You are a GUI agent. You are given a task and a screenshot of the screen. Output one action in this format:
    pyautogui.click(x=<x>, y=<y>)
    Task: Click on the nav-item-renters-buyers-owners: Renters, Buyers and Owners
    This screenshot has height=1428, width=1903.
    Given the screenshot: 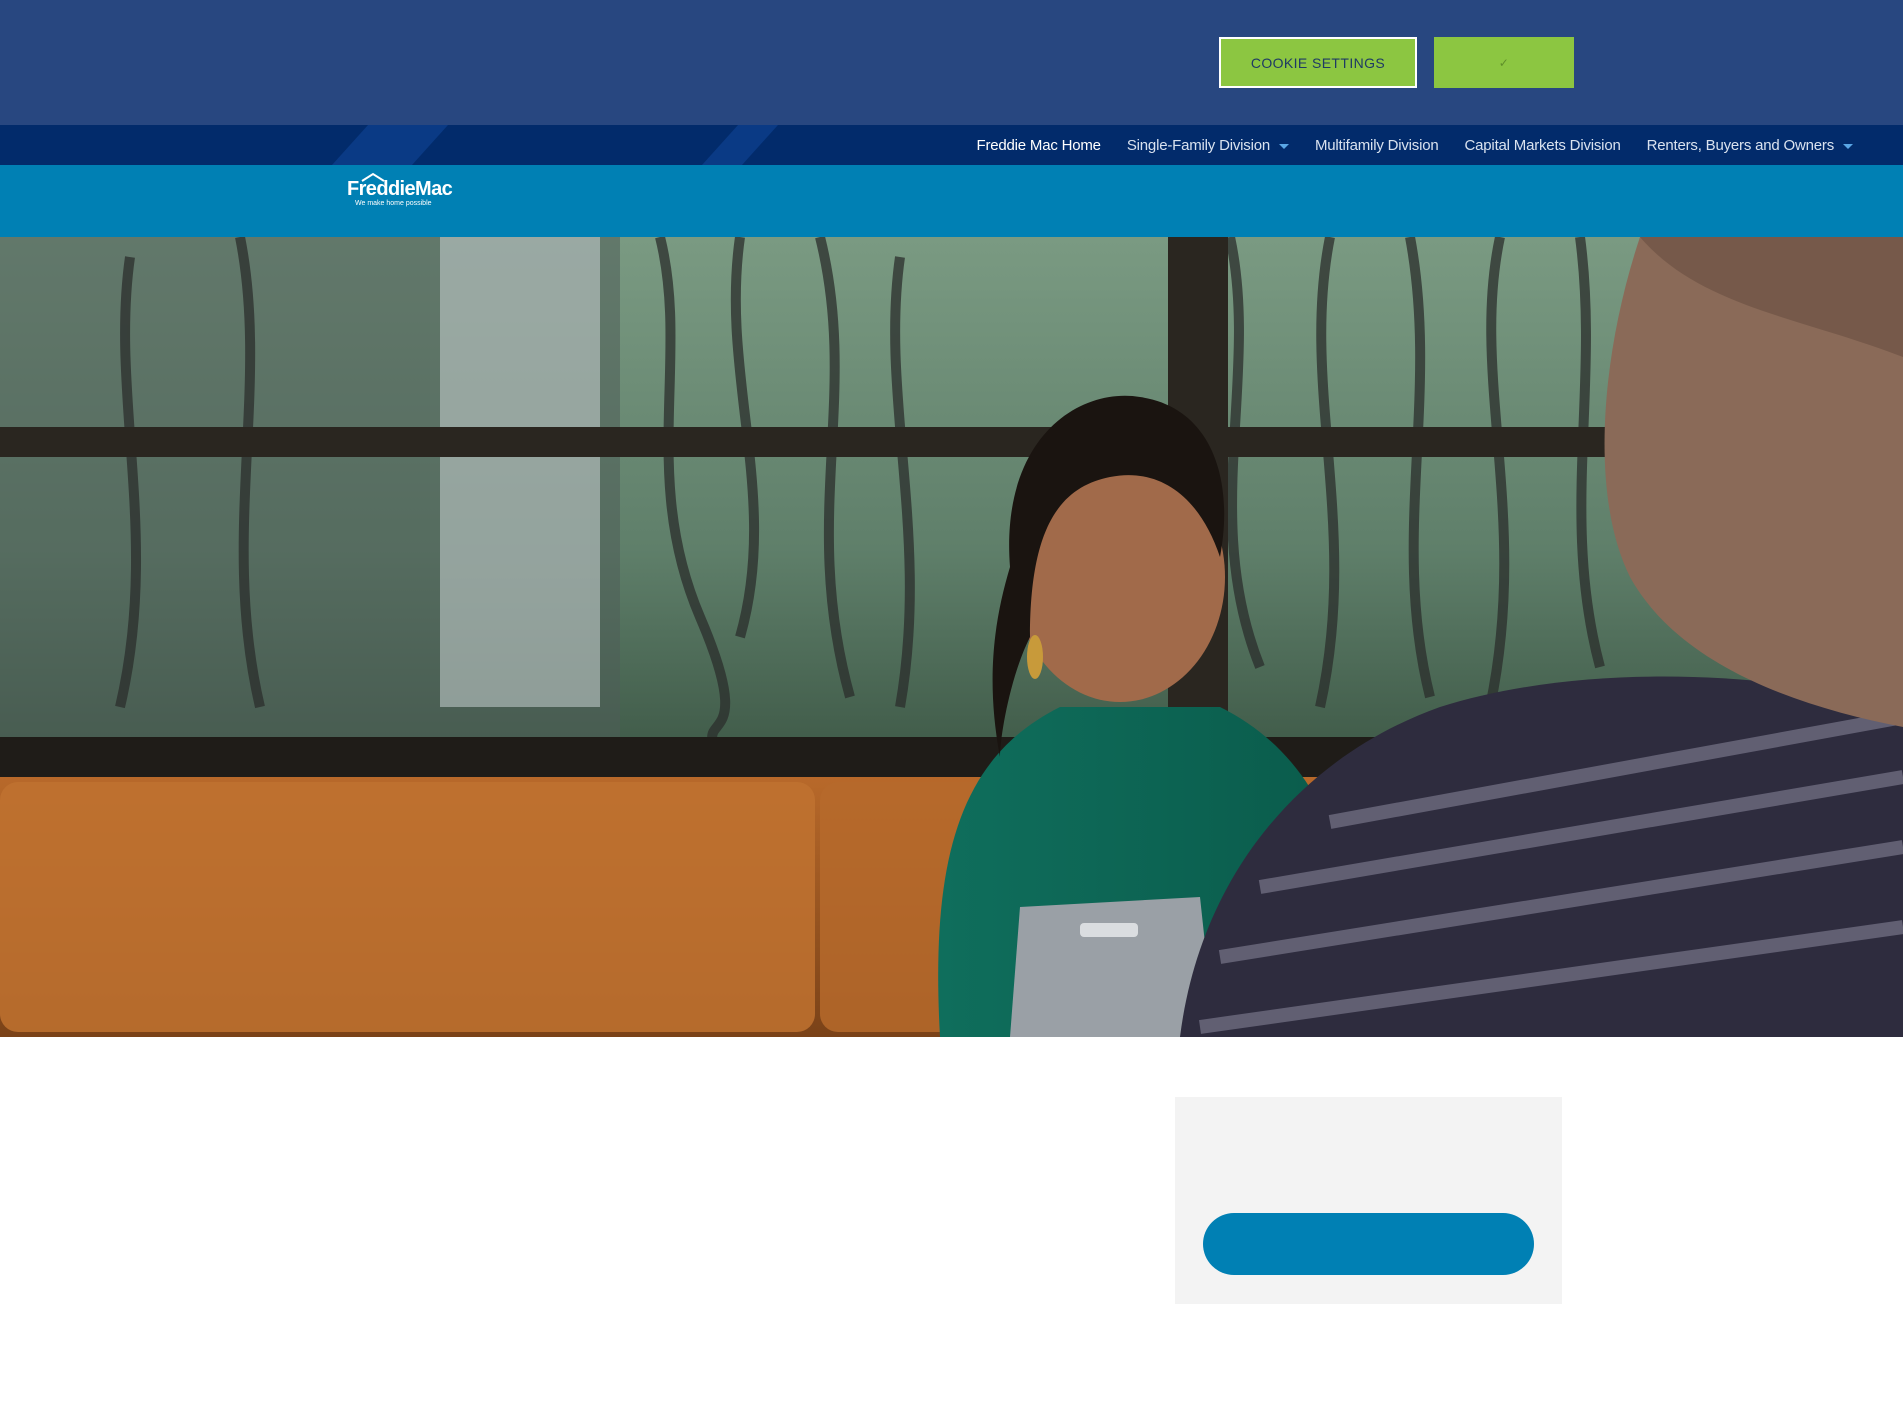 What is the action you would take?
    pyautogui.click(x=1750, y=145)
    